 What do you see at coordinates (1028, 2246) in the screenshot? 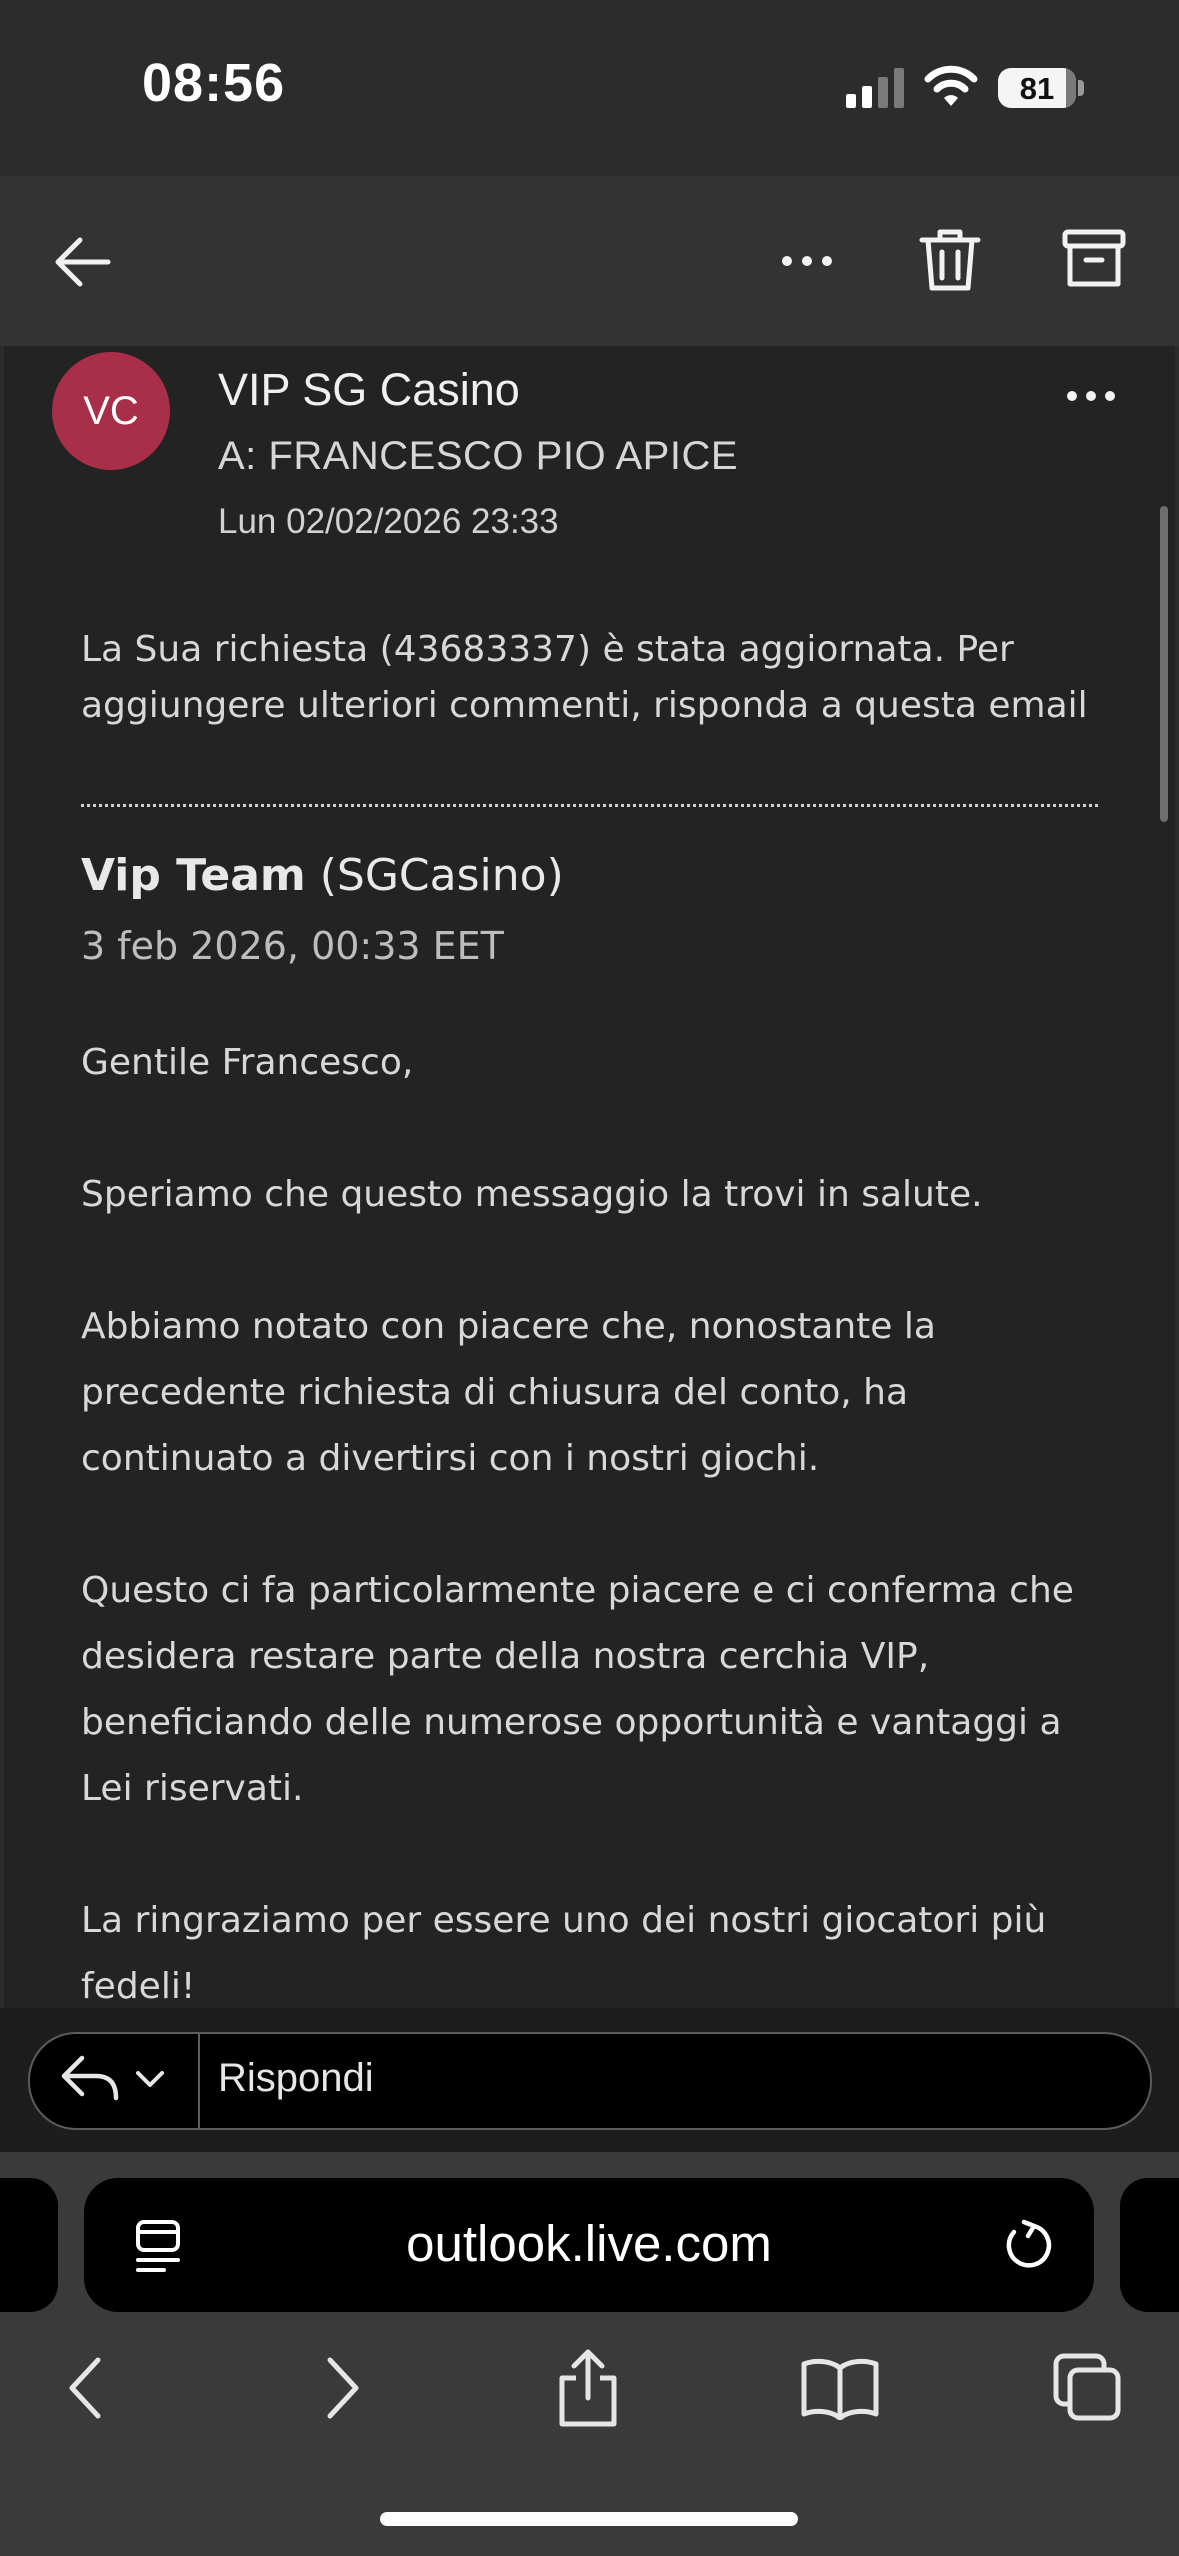
I see `reload-icon` at bounding box center [1028, 2246].